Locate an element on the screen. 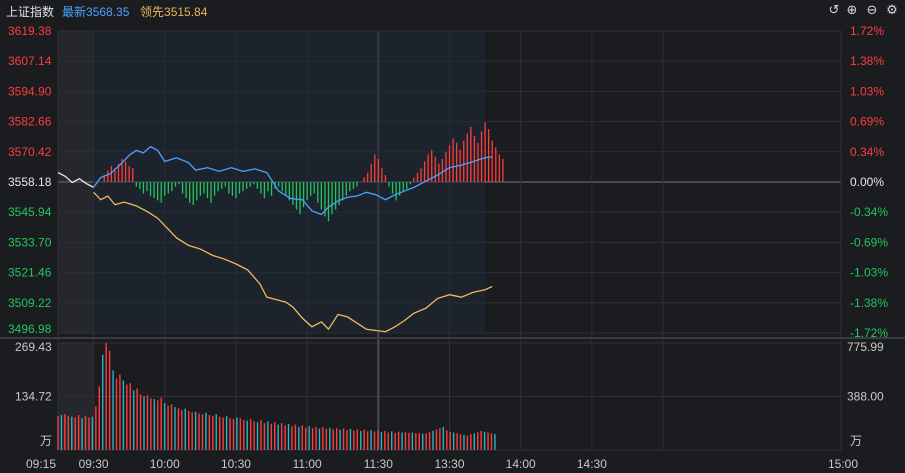 Image resolution: width=905 pixels, height=473 pixels. price-tick-label: 3607.14 is located at coordinates (30, 61).